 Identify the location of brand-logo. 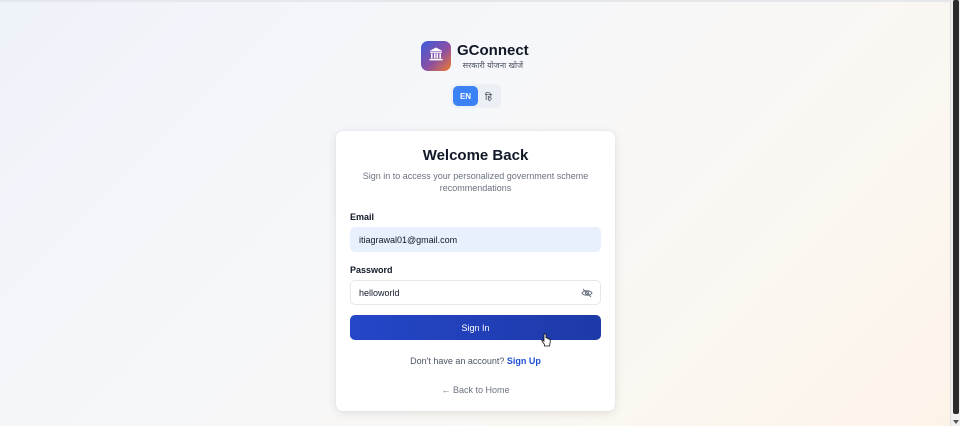
(436, 56).